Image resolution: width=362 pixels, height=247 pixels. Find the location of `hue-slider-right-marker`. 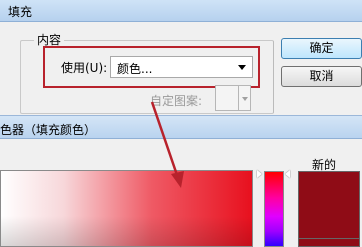

hue-slider-right-marker is located at coordinates (287, 174).